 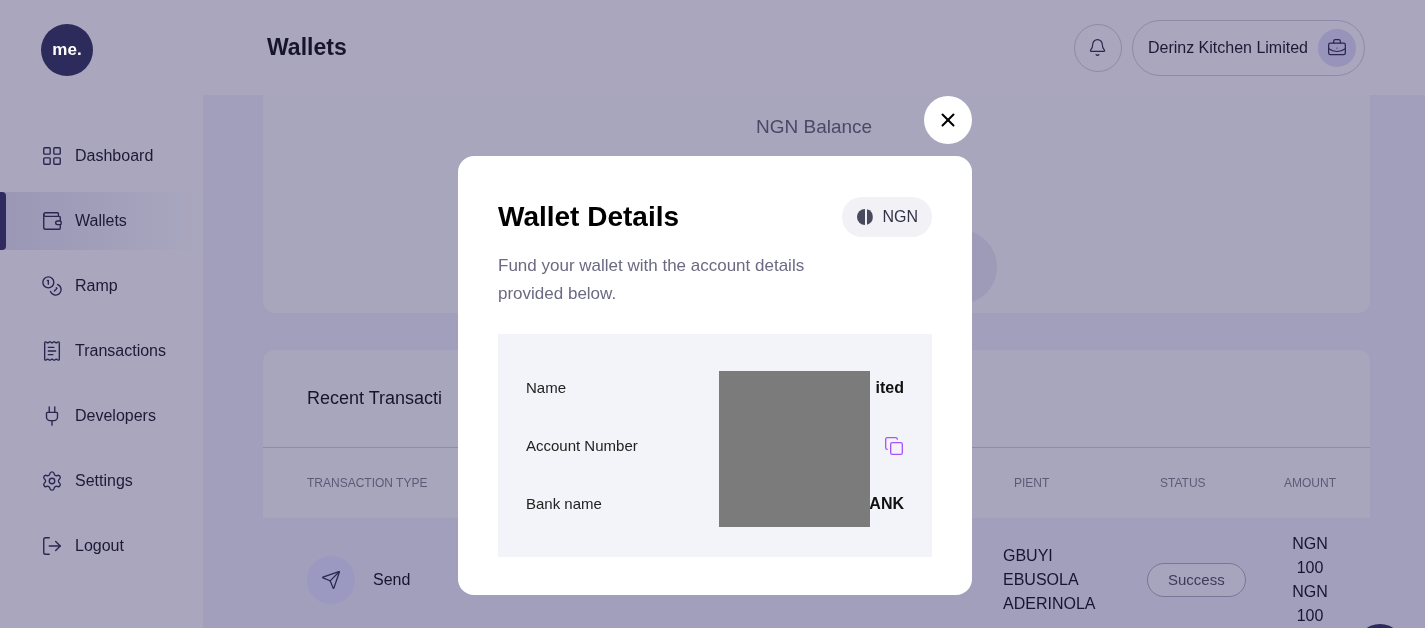 I want to click on column-header: AMOUNT, so click(x=1310, y=483).